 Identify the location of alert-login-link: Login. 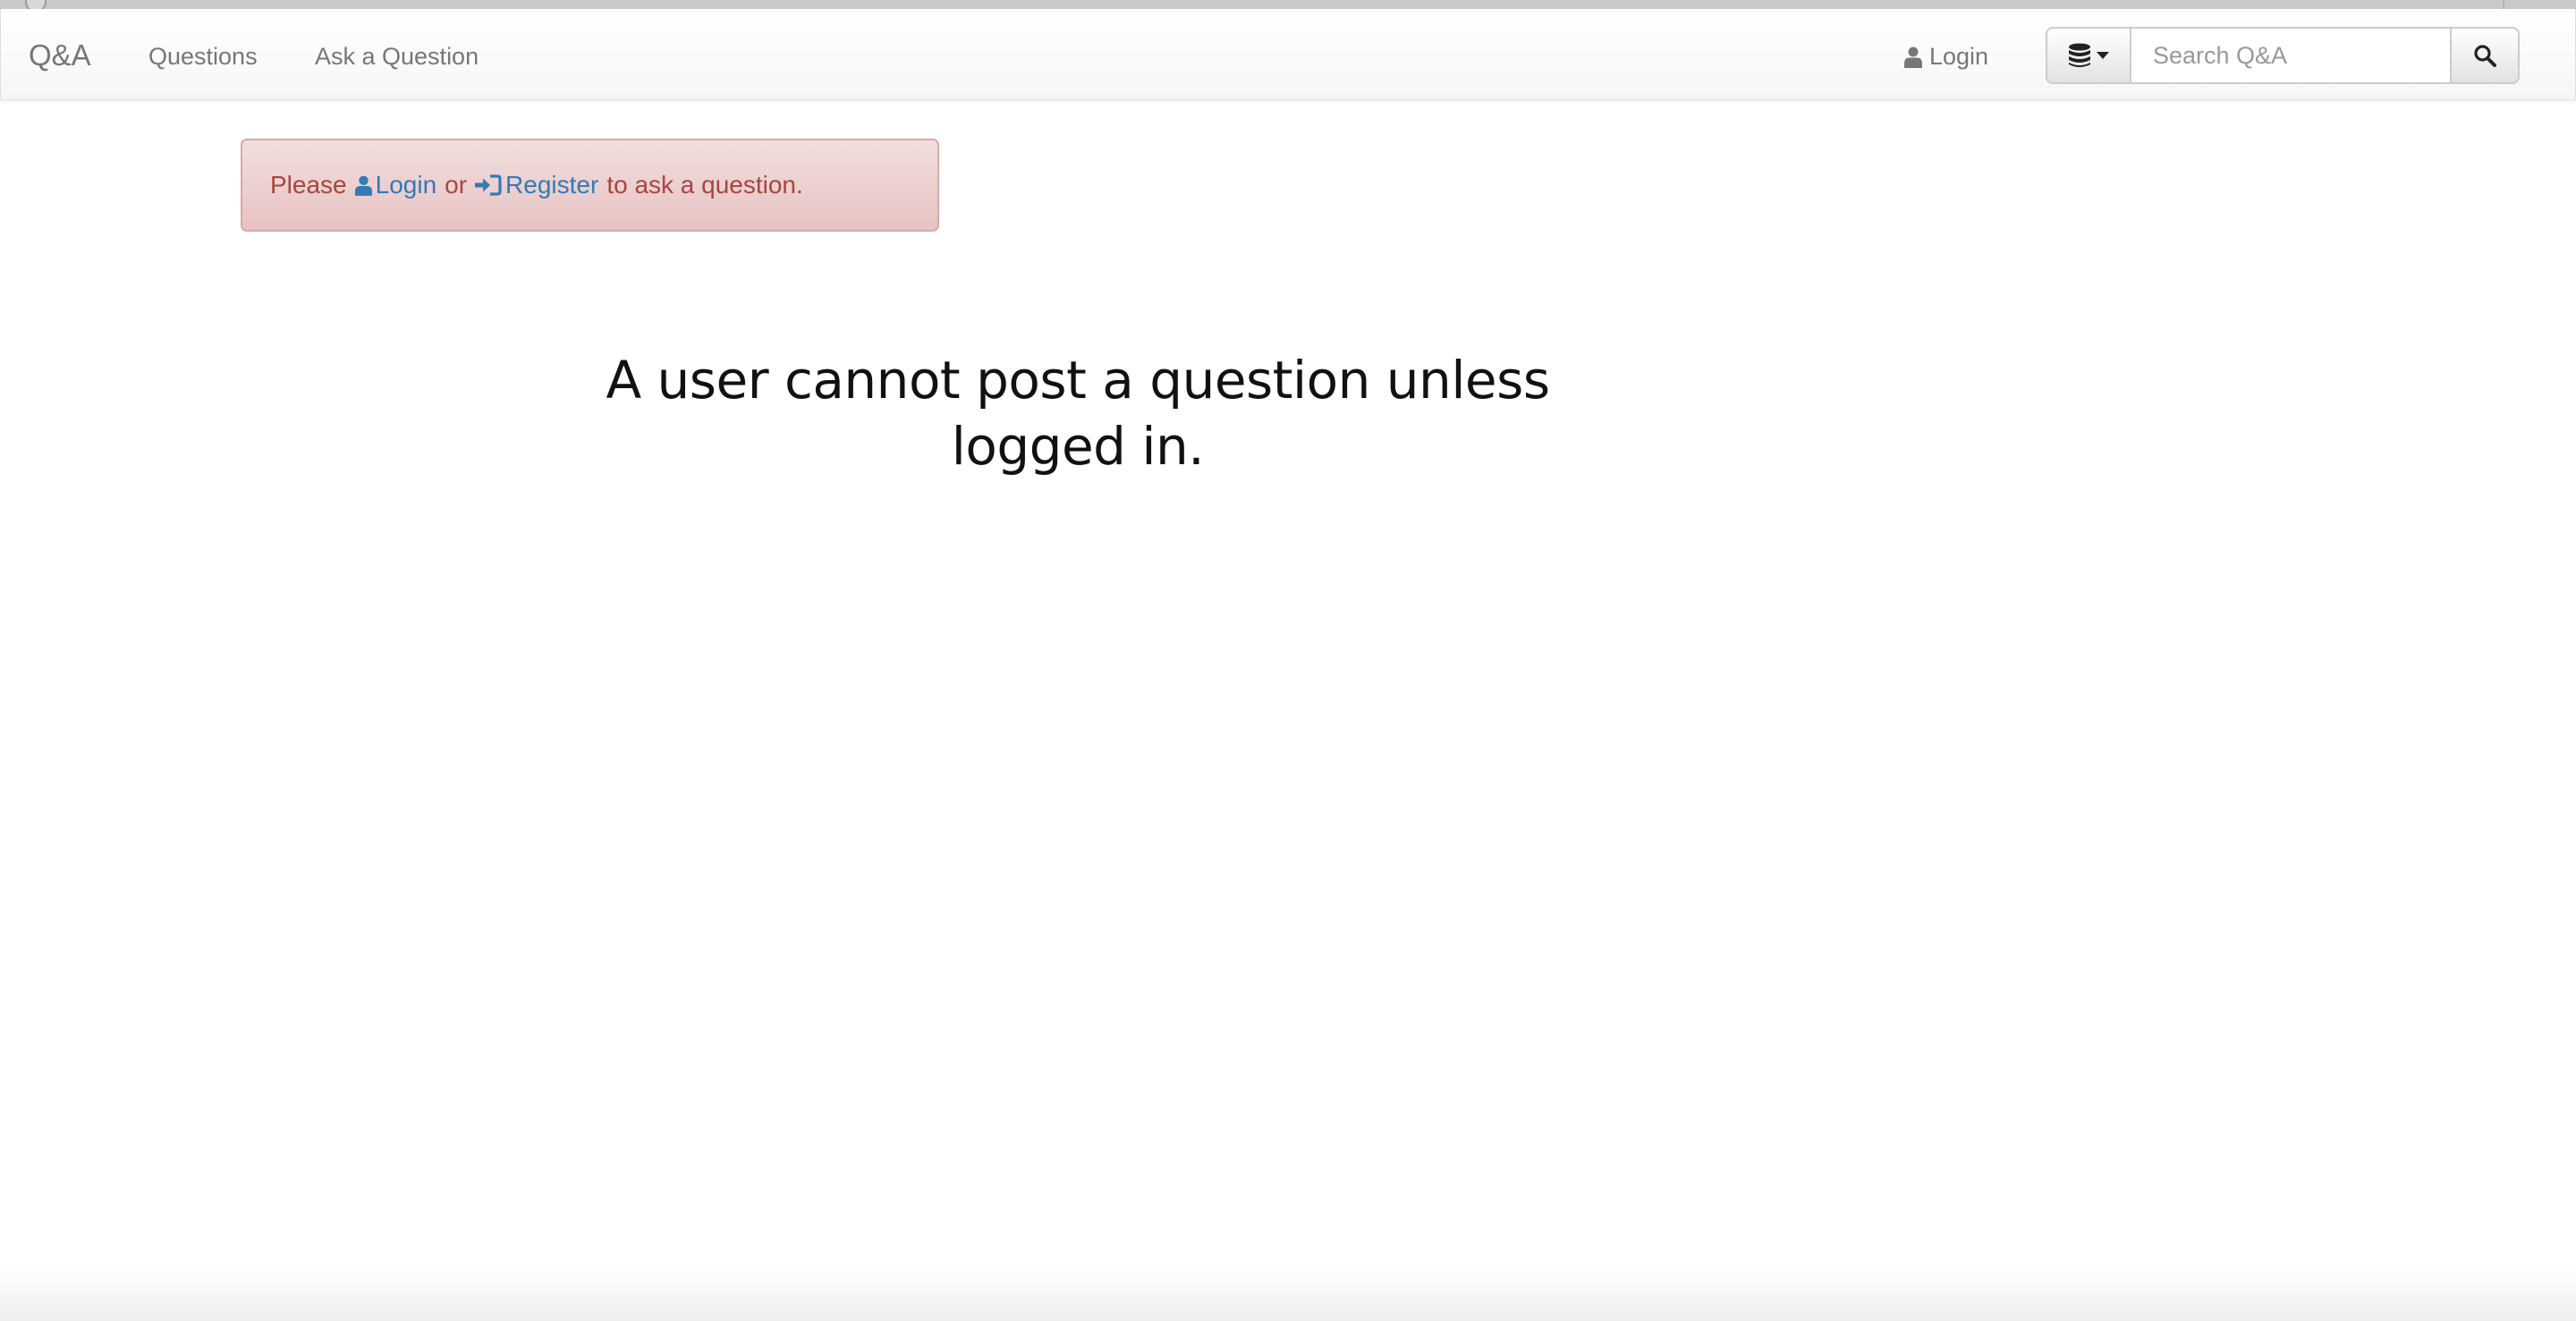
(395, 185).